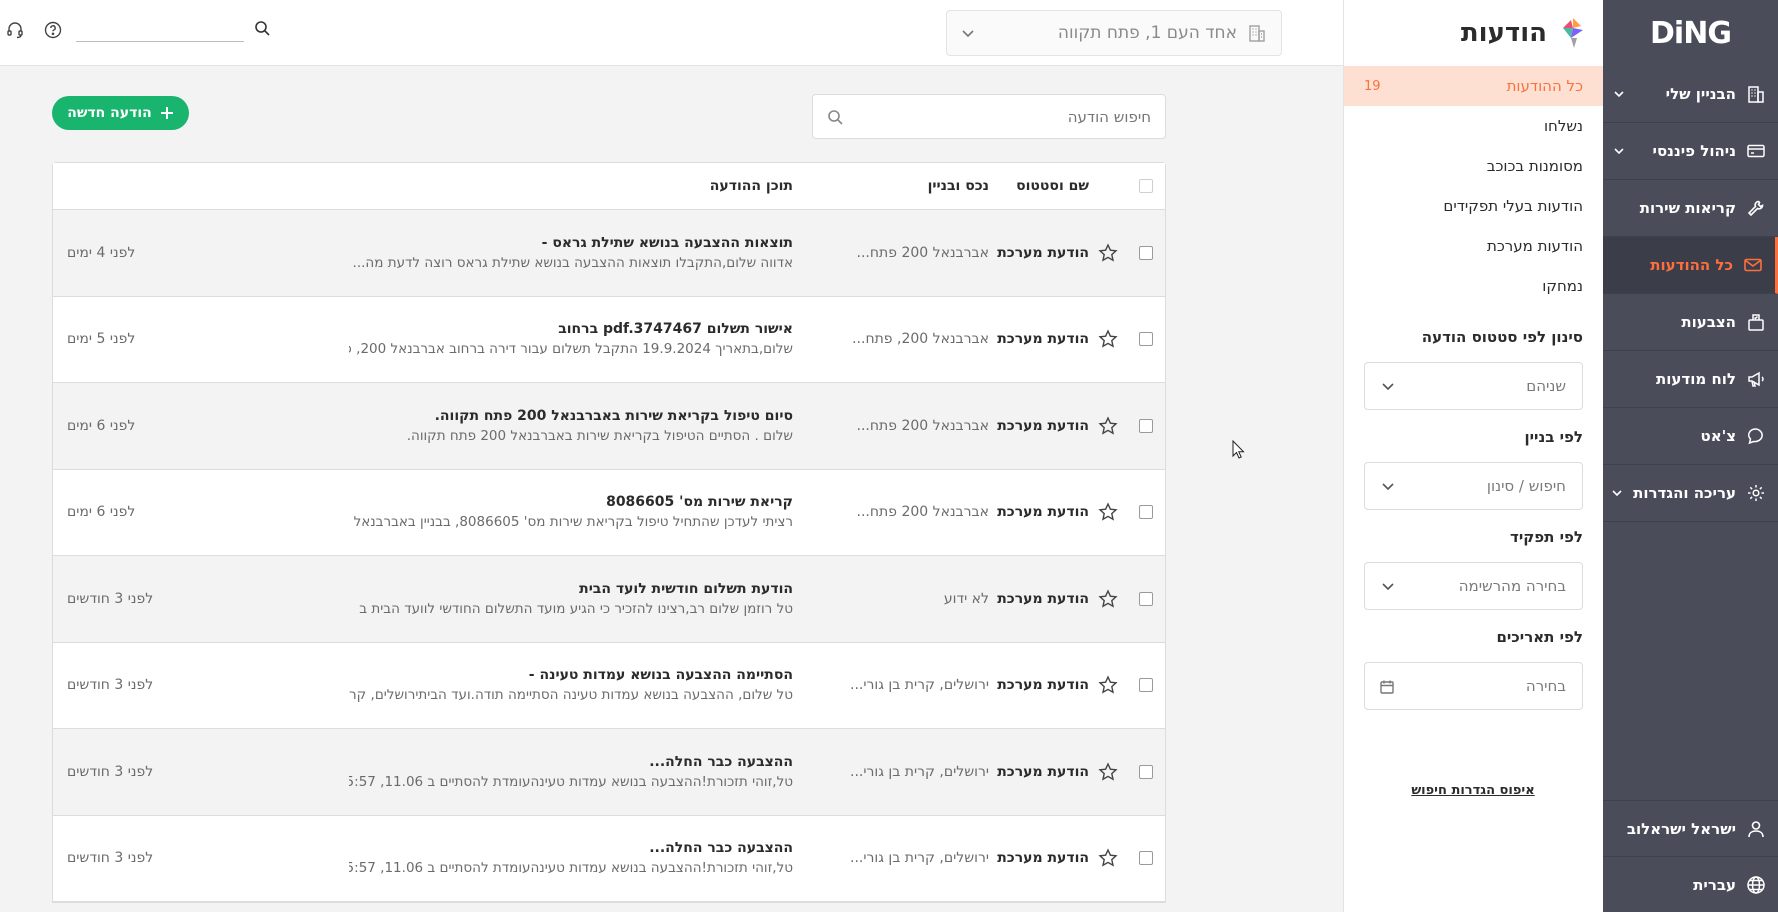 This screenshot has width=1778, height=912. Describe the element at coordinates (1690, 33) in the screenshot. I see `app-logo: DiNG` at that location.